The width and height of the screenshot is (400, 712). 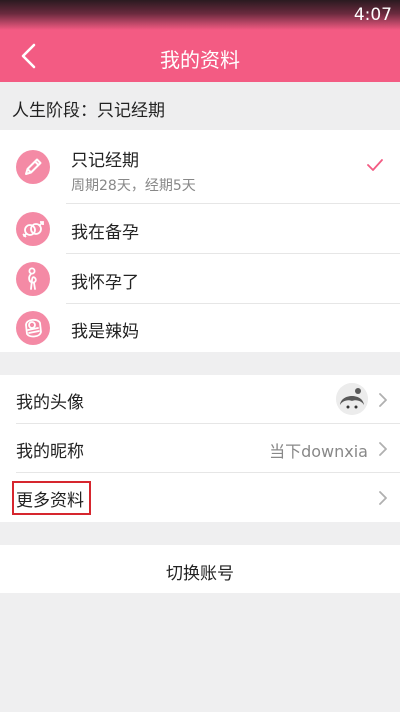 I want to click on stage-item-pregnant: 我怀孕了, so click(x=200, y=279).